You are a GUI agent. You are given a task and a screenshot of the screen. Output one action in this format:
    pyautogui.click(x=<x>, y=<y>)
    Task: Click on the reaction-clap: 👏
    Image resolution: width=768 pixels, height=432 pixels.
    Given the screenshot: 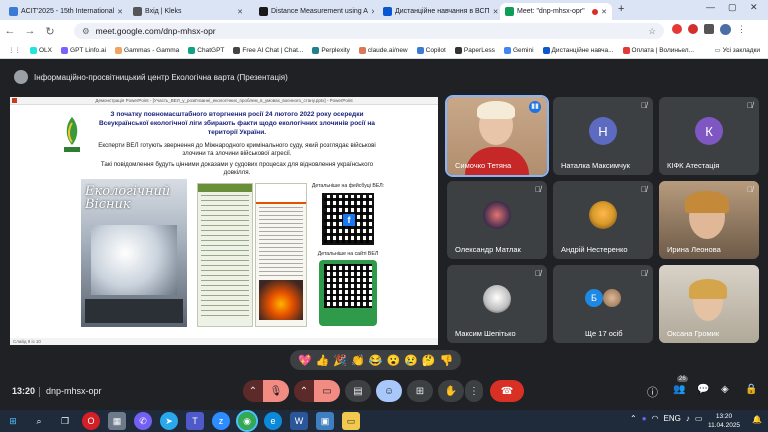 What is the action you would take?
    pyautogui.click(x=358, y=360)
    